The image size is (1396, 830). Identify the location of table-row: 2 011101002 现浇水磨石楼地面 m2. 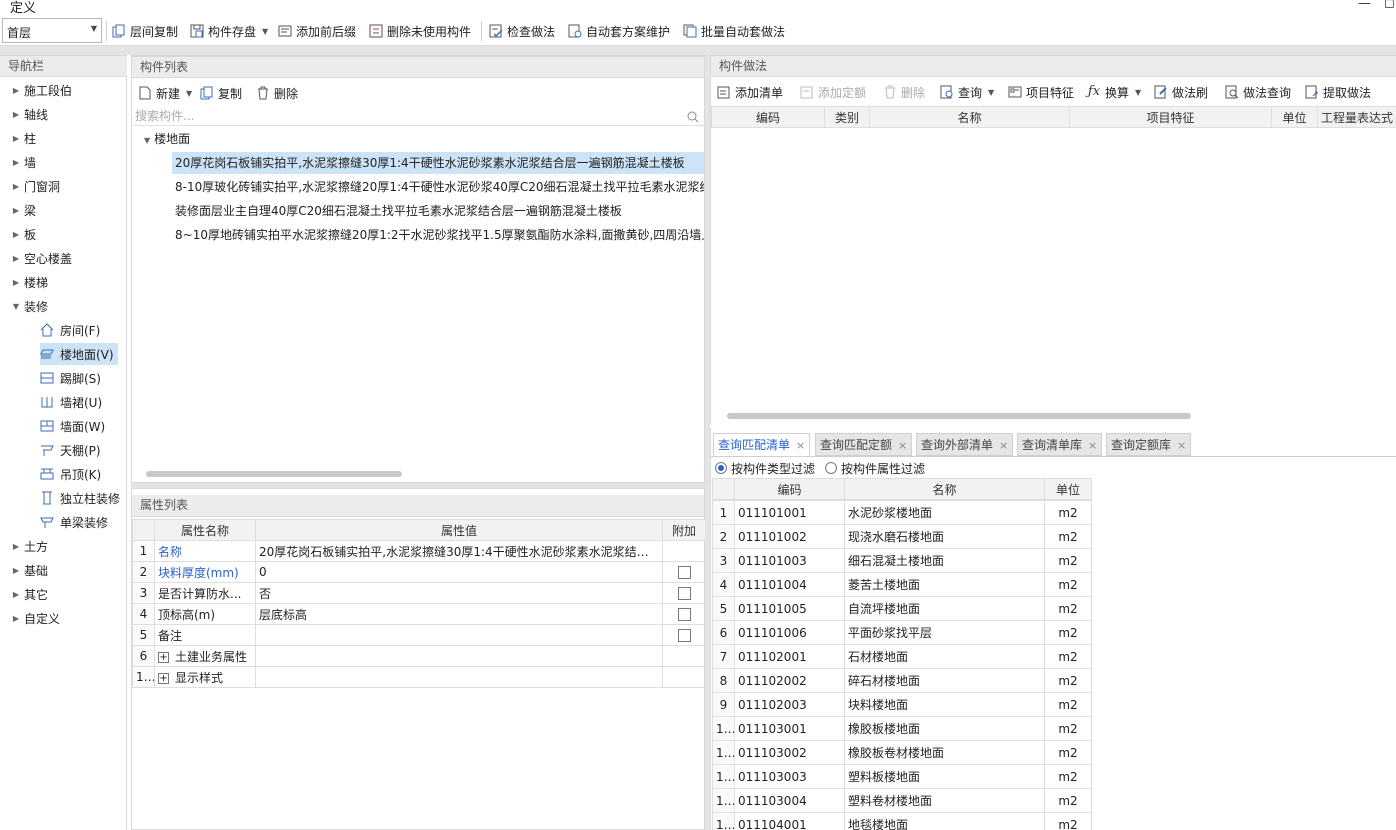
(902, 536).